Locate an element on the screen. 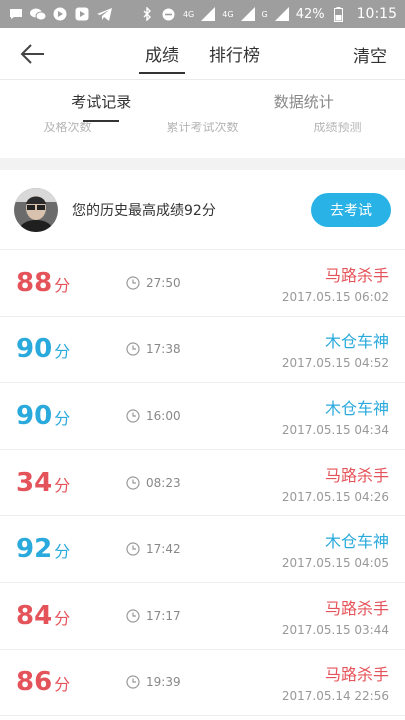 The width and height of the screenshot is (405, 720). record-info: 木仓车神 2017.05.15 04:34 is located at coordinates (335, 416).